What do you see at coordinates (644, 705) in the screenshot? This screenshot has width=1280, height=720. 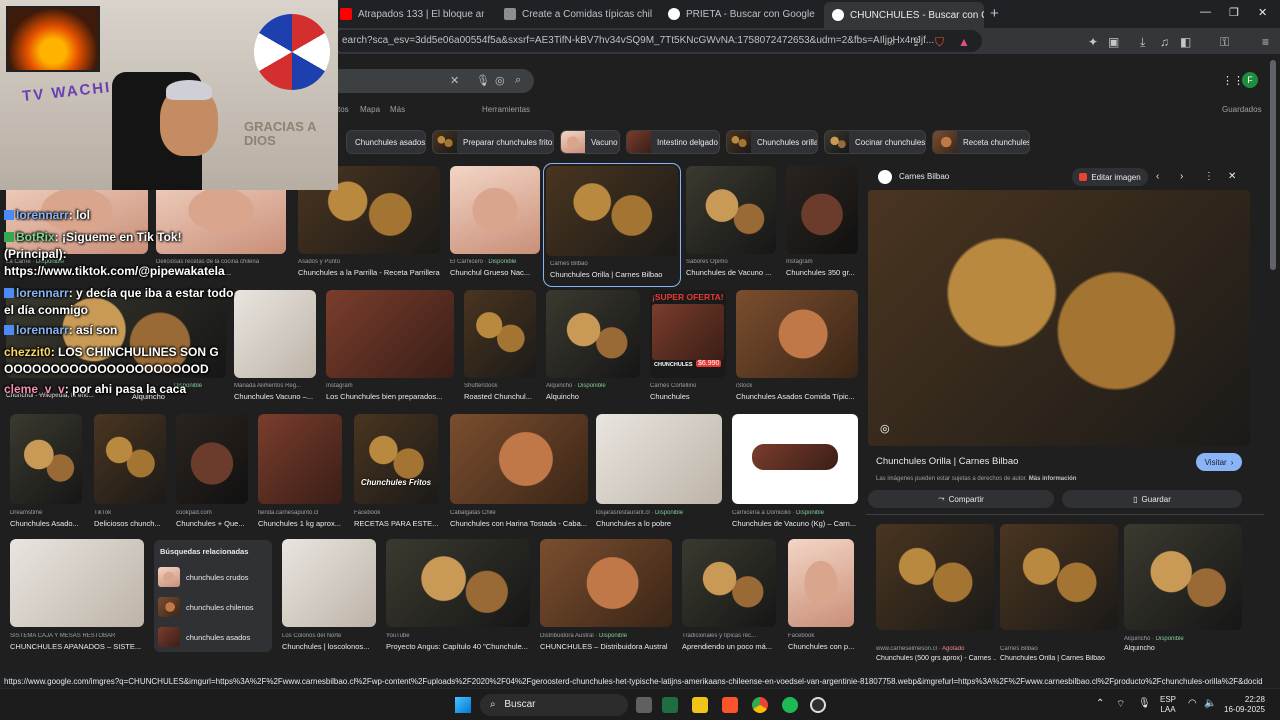 I see `task-view-icon` at bounding box center [644, 705].